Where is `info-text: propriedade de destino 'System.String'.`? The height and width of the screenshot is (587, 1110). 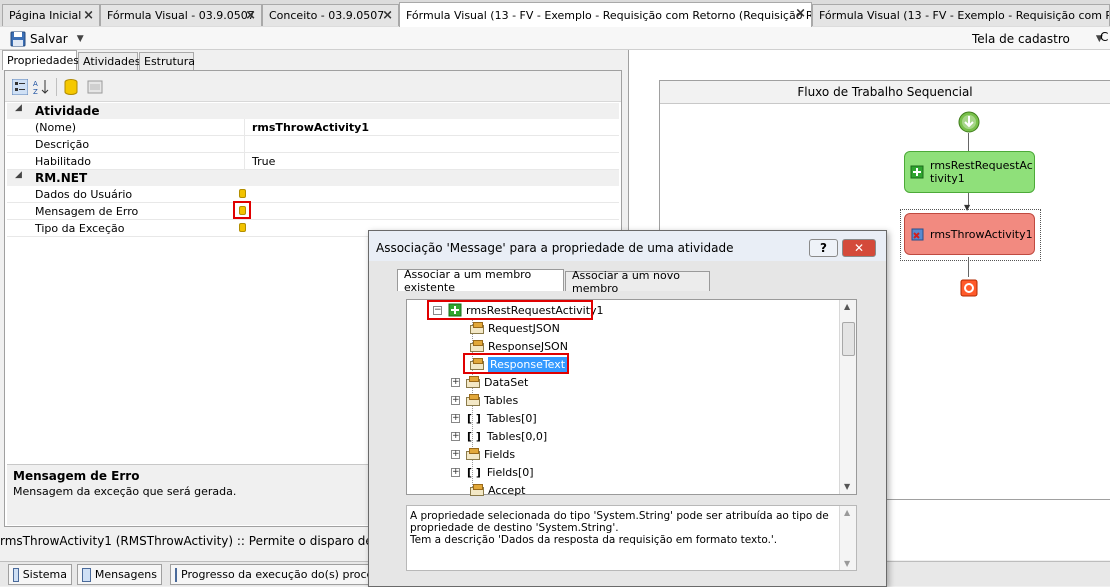
info-text: propriedade de destino 'System.String'. is located at coordinates (514, 528).